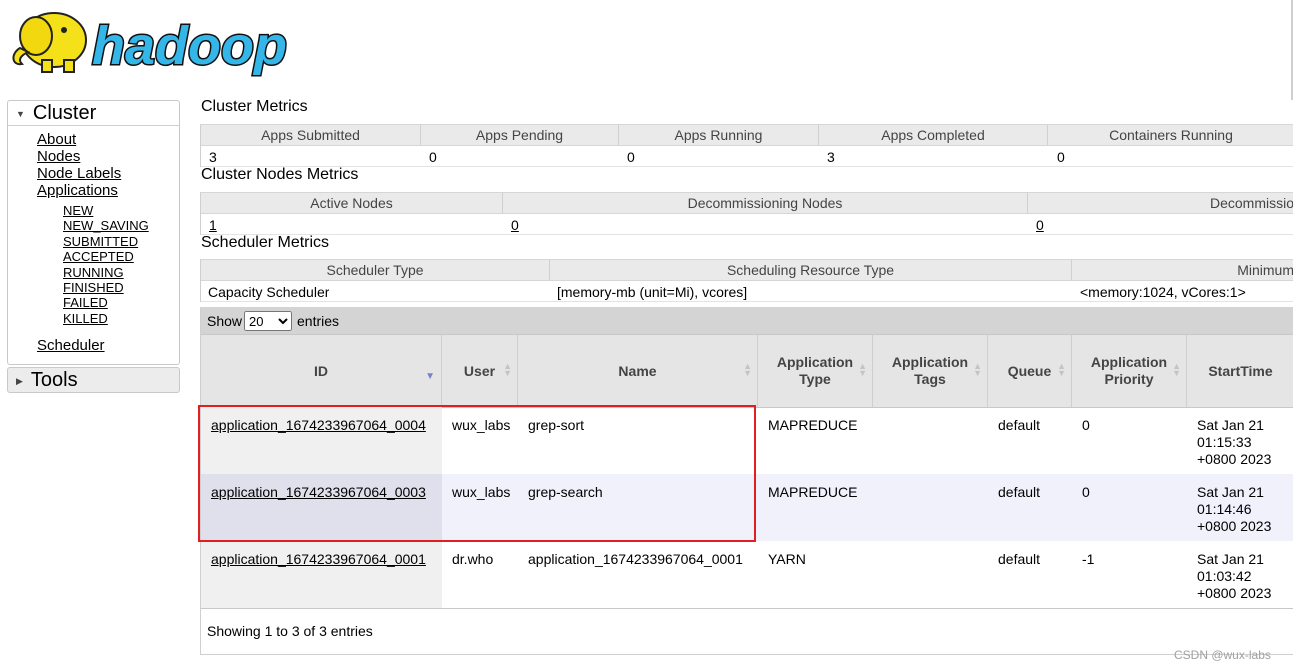  I want to click on triangle-right-icon: ▶, so click(19, 380).